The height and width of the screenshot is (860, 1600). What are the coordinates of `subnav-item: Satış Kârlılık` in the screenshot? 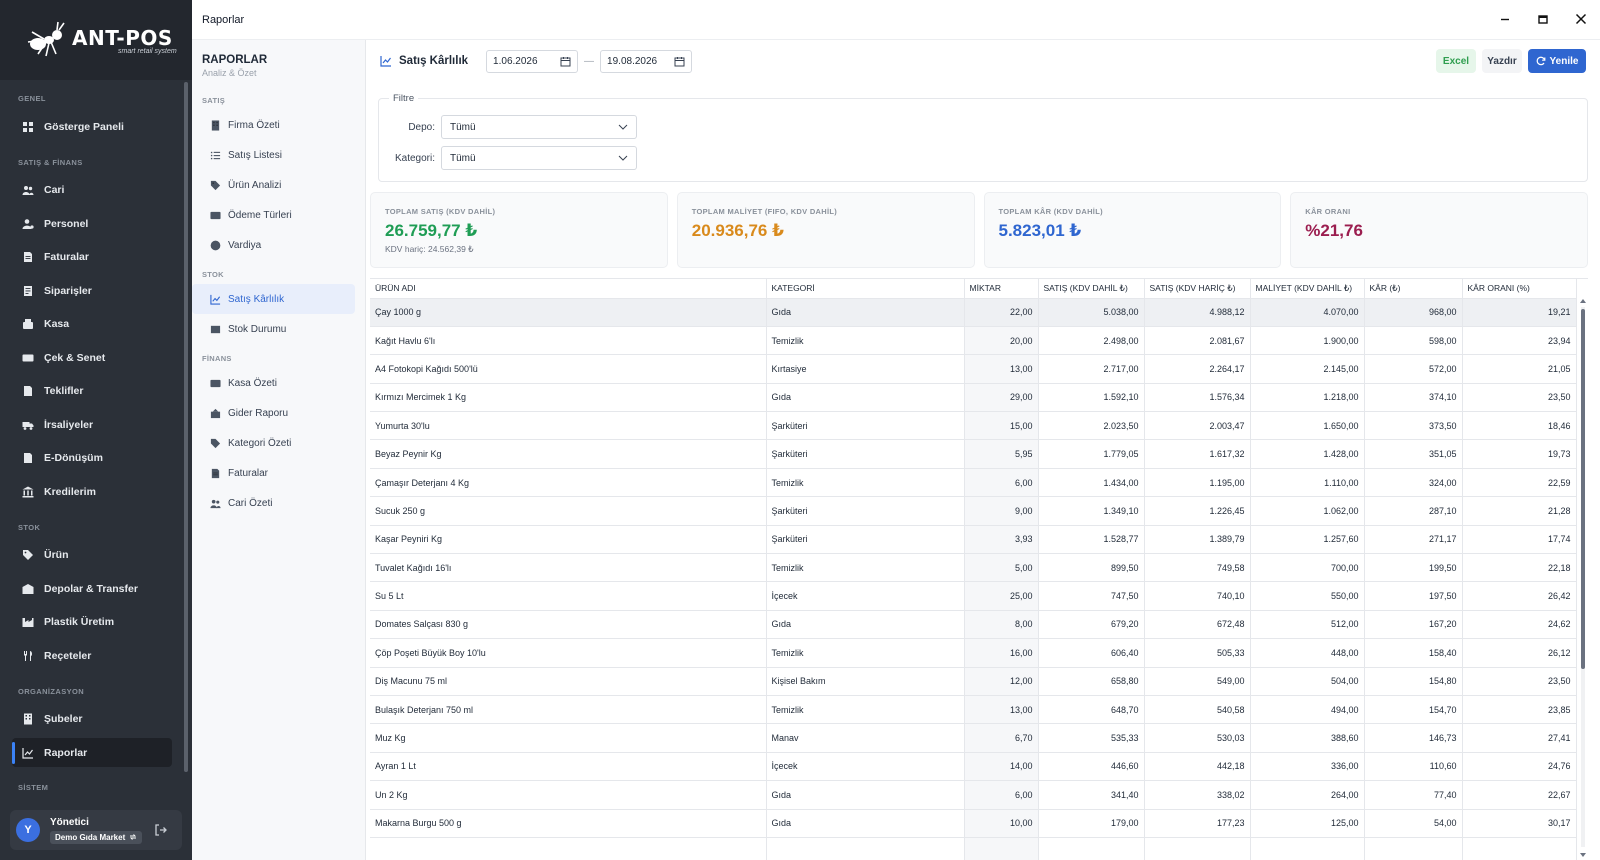 It's located at (273, 299).